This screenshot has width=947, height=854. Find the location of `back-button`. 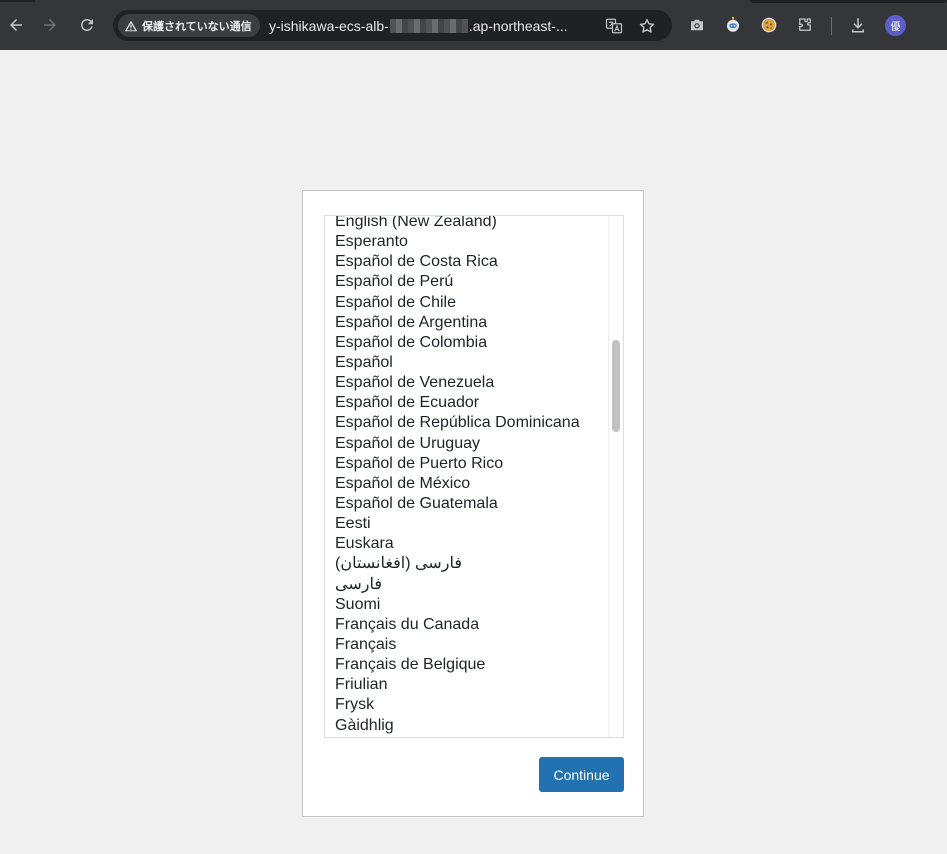

back-button is located at coordinates (16, 25).